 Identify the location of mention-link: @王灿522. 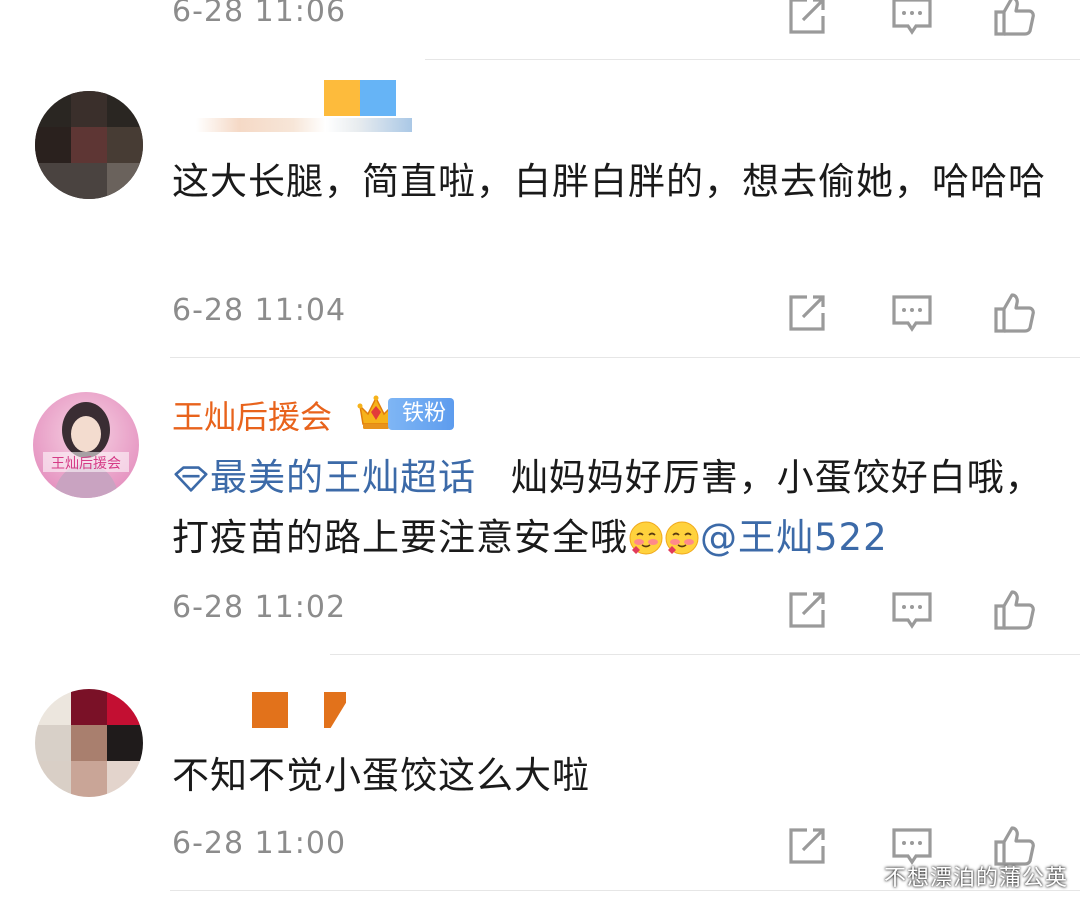
(794, 537).